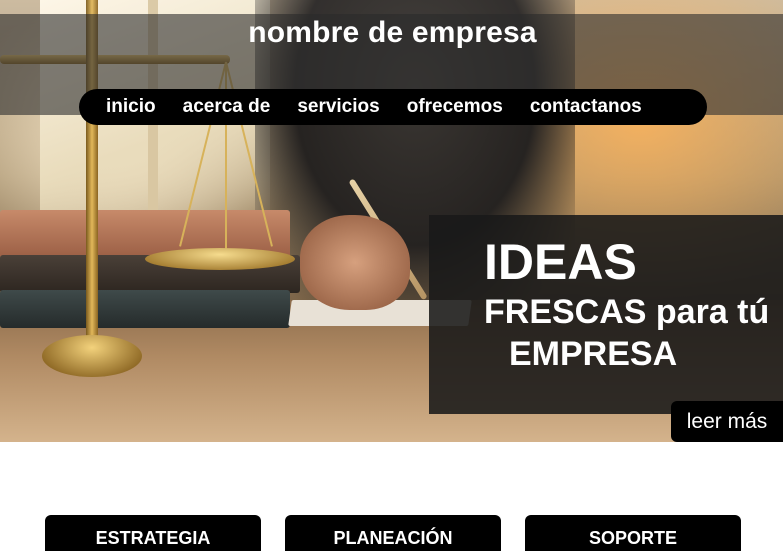 This screenshot has width=783, height=551. Describe the element at coordinates (627, 312) in the screenshot. I see `promo-subline: FRESCAS para tú` at that location.